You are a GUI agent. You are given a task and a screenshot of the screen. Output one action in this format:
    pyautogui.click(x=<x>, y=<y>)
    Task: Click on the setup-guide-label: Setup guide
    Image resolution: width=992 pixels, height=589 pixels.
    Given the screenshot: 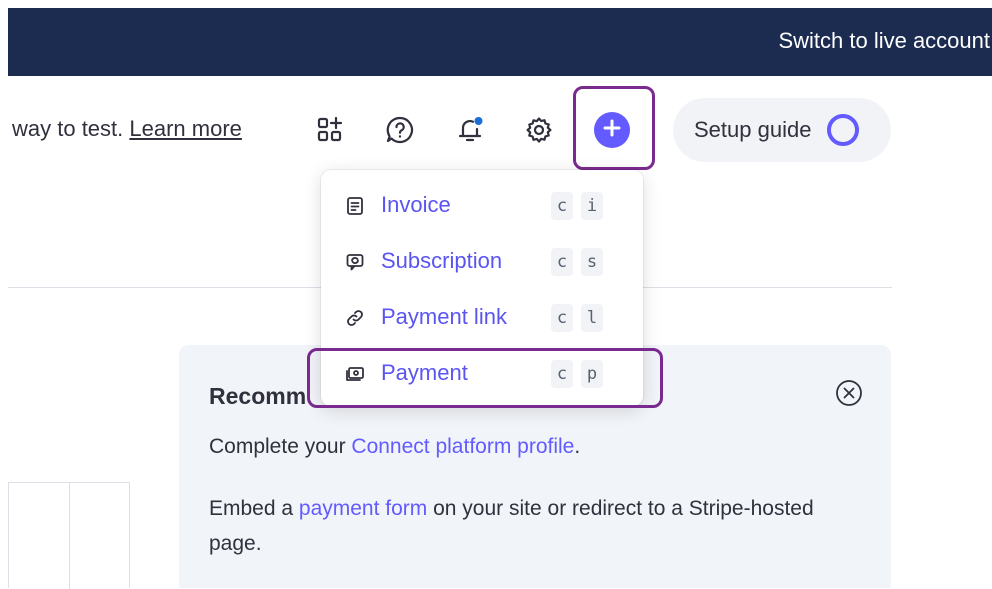 What is the action you would take?
    pyautogui.click(x=753, y=129)
    